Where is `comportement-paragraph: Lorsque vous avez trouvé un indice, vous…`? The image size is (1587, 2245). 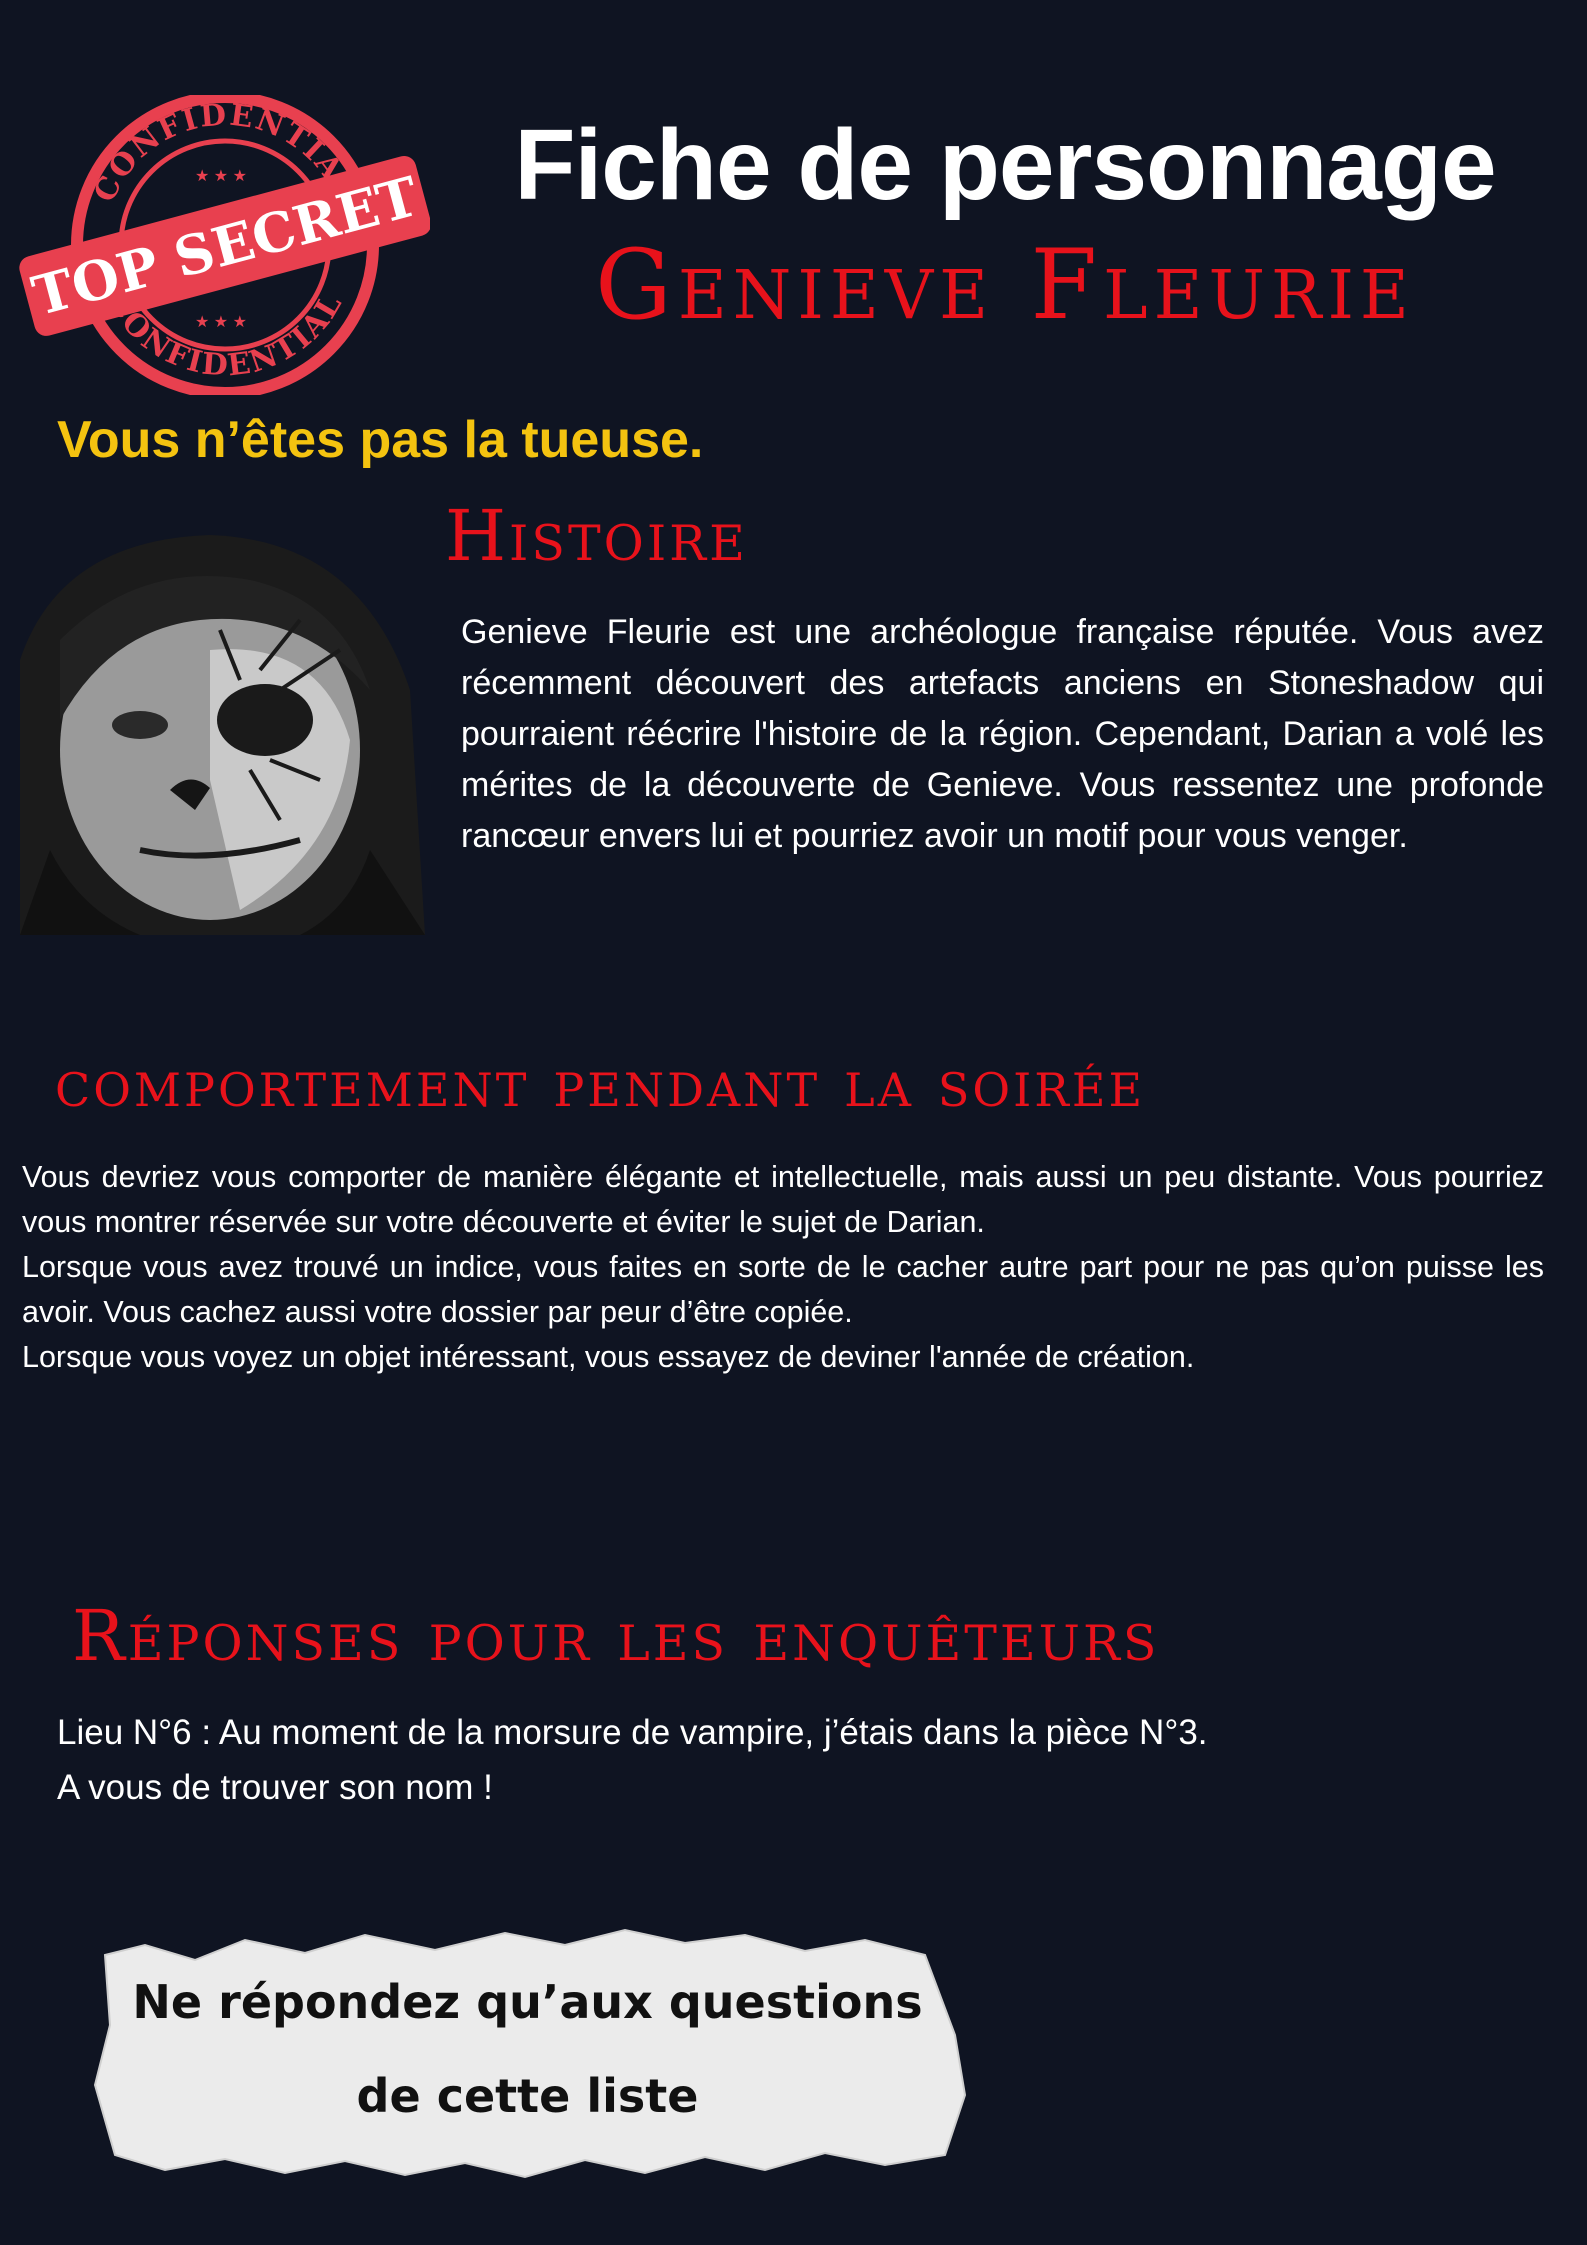
comportement-paragraph: Lorsque vous avez trouvé un indice, vous… is located at coordinates (783, 1289).